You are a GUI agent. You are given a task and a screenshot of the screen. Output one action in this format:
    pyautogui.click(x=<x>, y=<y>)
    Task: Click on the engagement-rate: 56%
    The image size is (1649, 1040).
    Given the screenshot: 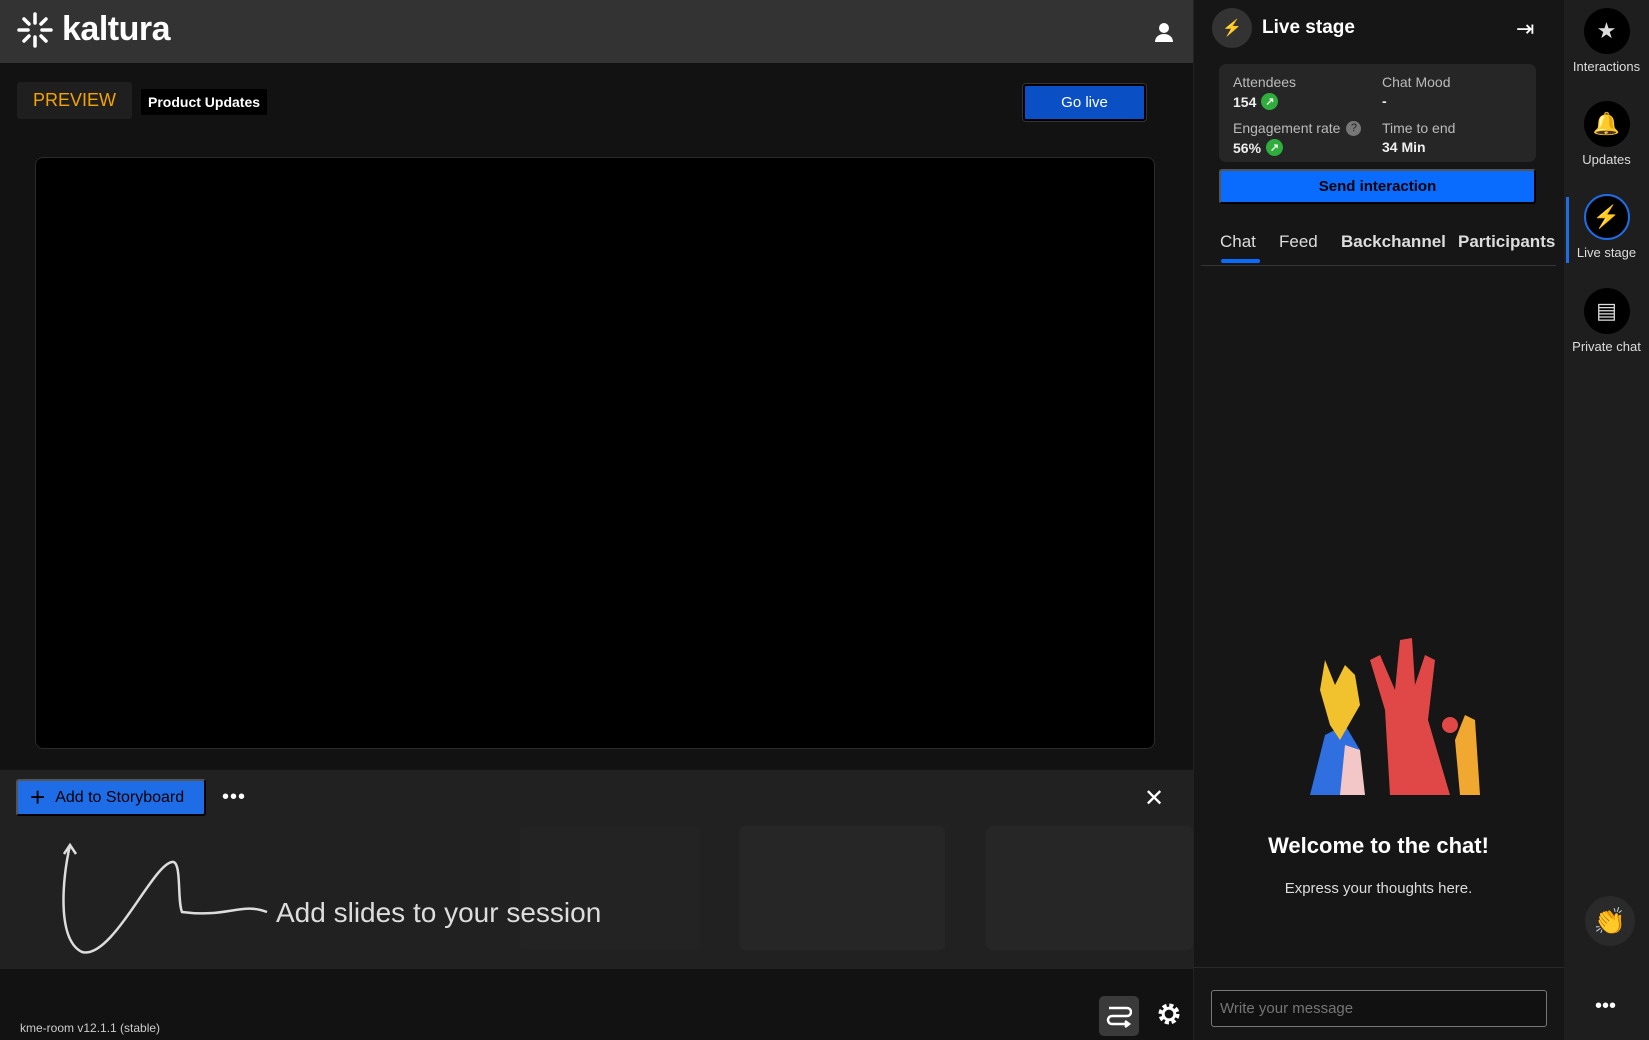 What is the action you would take?
    pyautogui.click(x=1247, y=147)
    